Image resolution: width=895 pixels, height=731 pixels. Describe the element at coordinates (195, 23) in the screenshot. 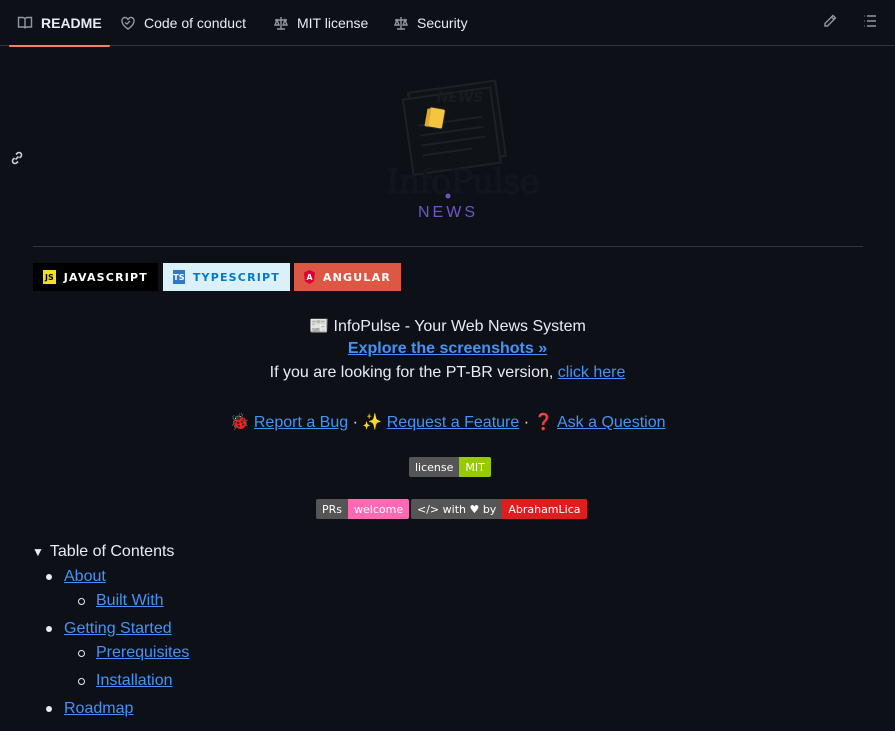

I see `tab-label: Code of conduct` at that location.